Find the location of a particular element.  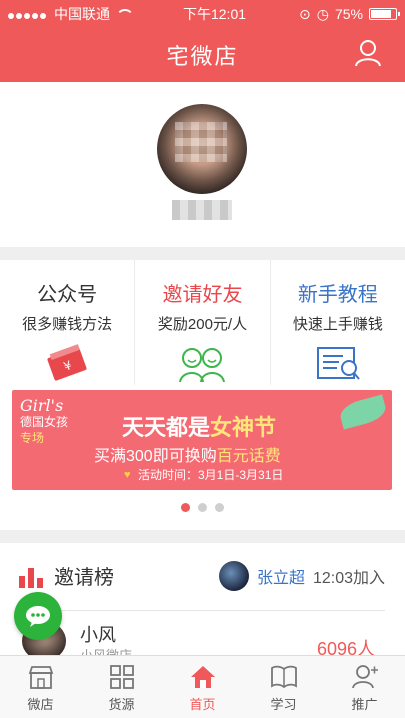

user-profile-icon is located at coordinates (368, 53).